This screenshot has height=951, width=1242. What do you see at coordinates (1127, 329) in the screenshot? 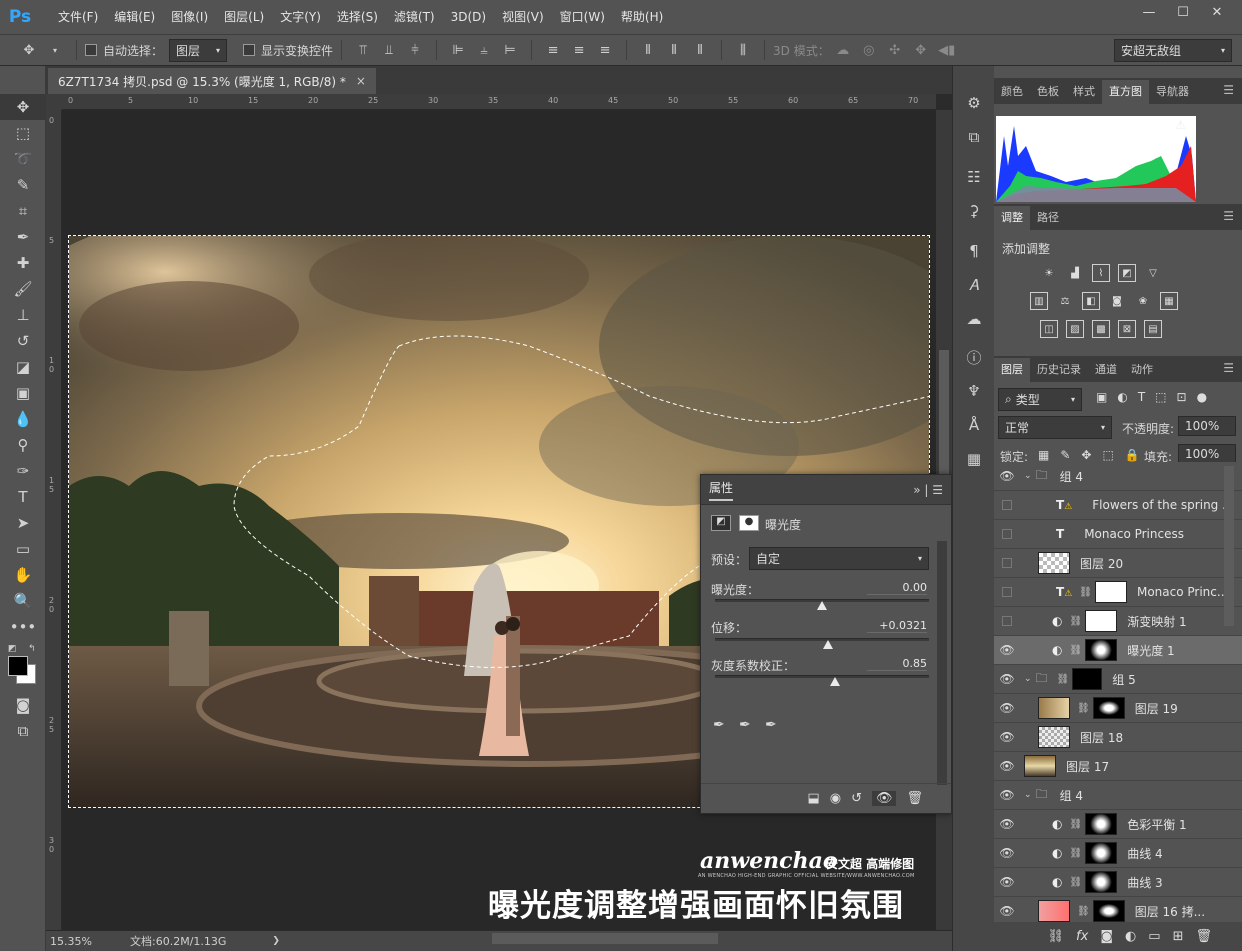
I see `selective-color-icon: ⊠` at bounding box center [1127, 329].